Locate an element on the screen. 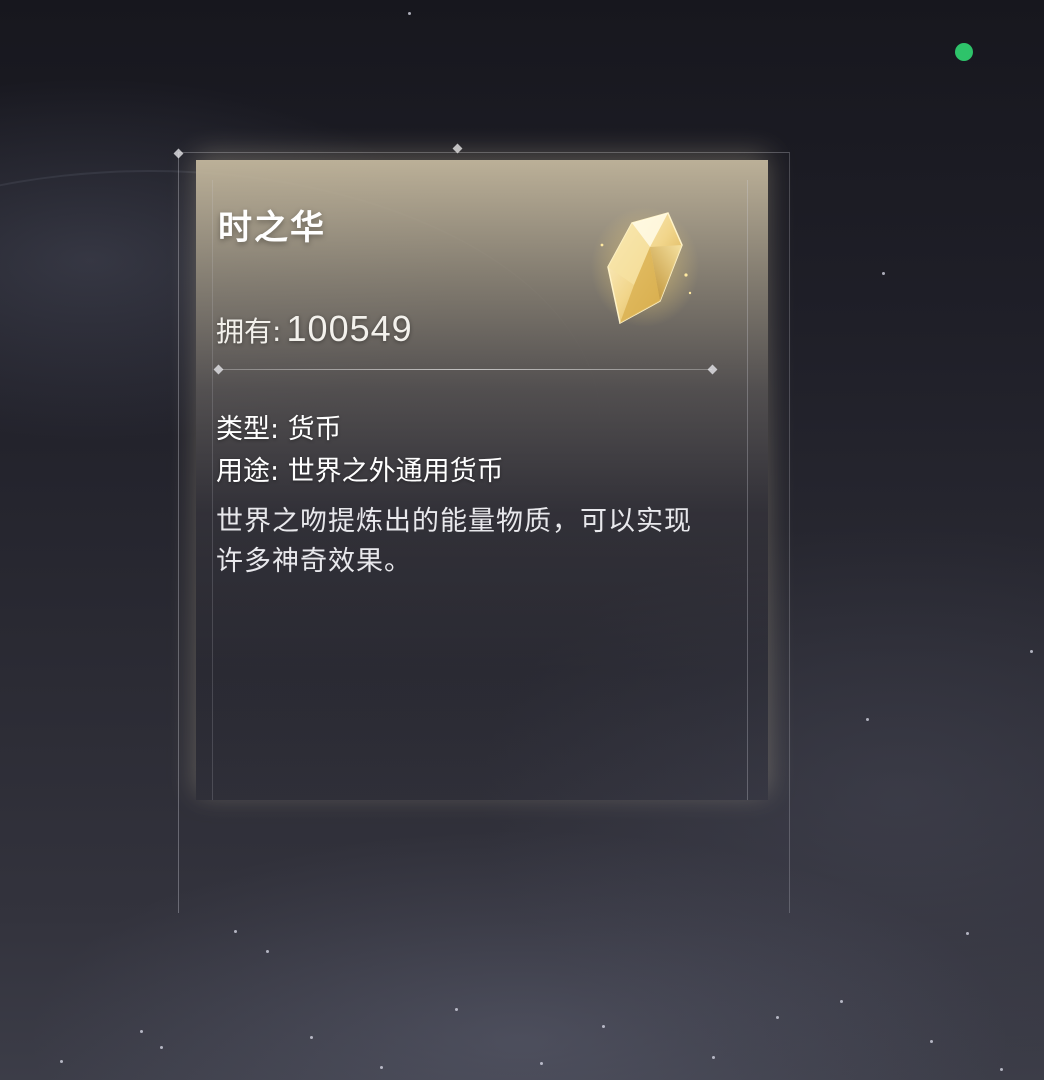  owned-count-row: 拥有: 100549 is located at coordinates (314, 329).